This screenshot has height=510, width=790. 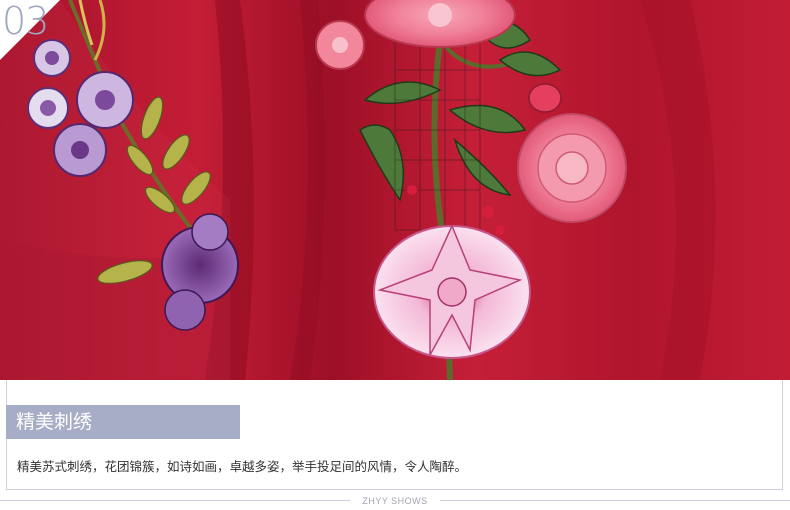 I want to click on footer: ZHYY SHOWS, so click(x=395, y=501).